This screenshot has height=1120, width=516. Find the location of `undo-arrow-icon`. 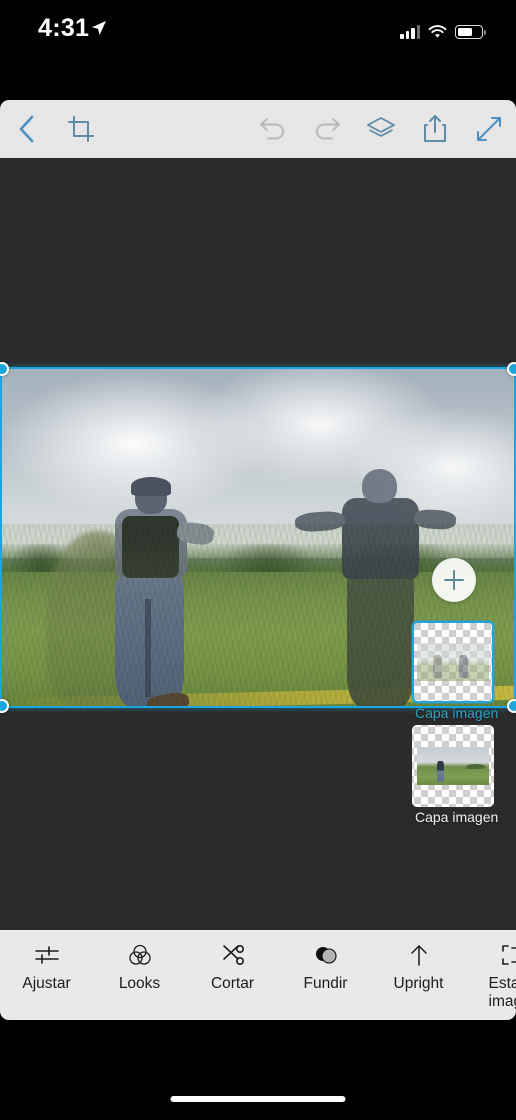

undo-arrow-icon is located at coordinates (272, 129).